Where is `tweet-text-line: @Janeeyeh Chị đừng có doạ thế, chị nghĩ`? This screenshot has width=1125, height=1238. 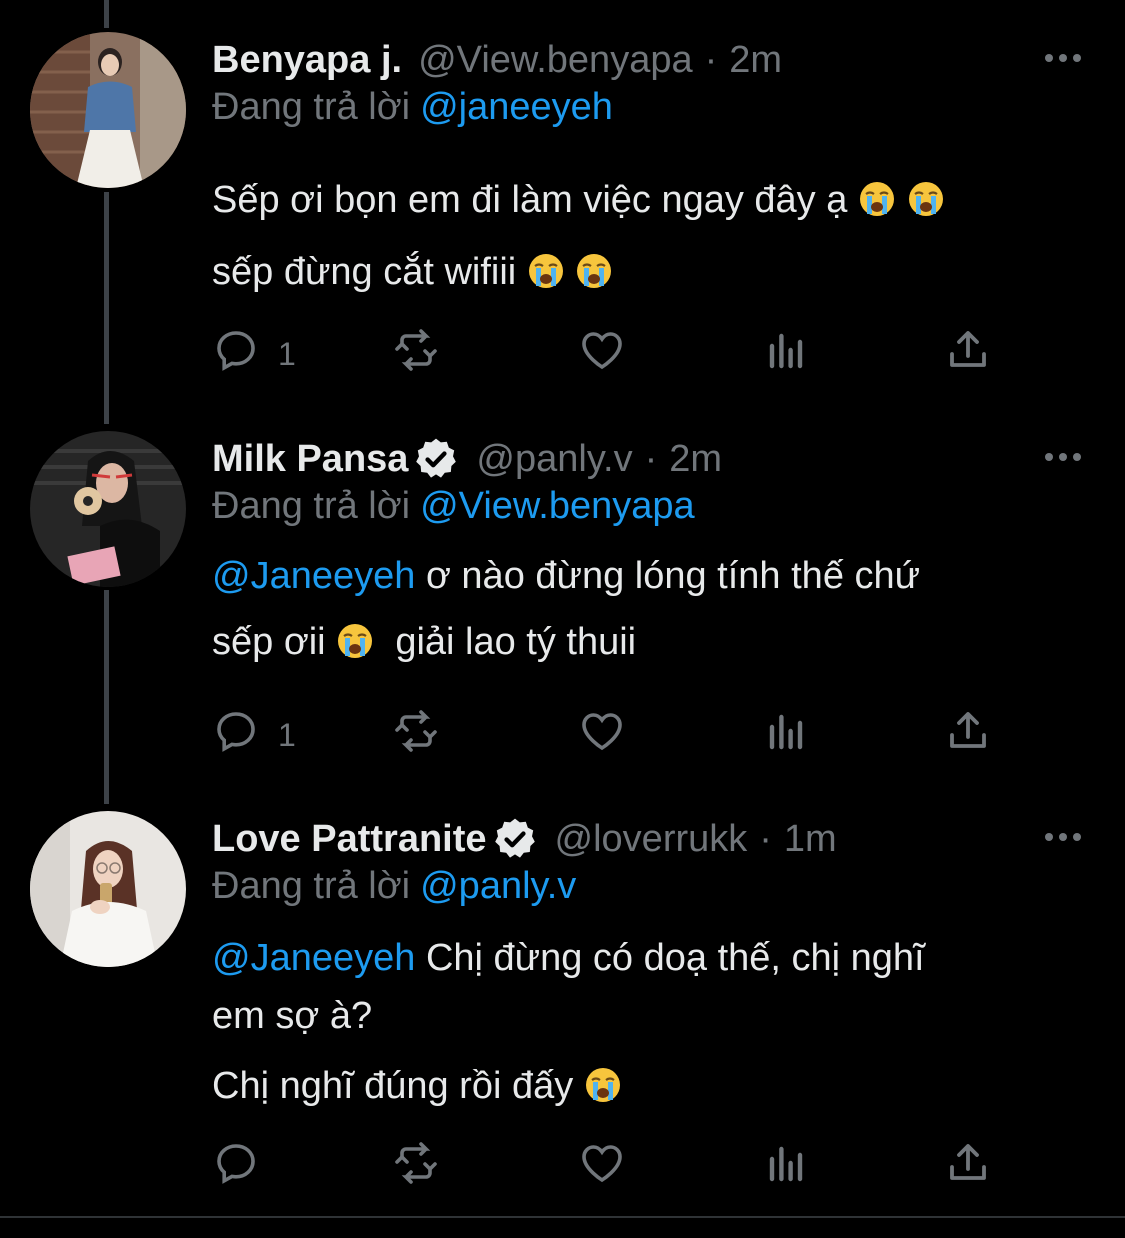 tweet-text-line: @Janeeyeh Chị đừng có doạ thế, chị nghĩ is located at coordinates (568, 958).